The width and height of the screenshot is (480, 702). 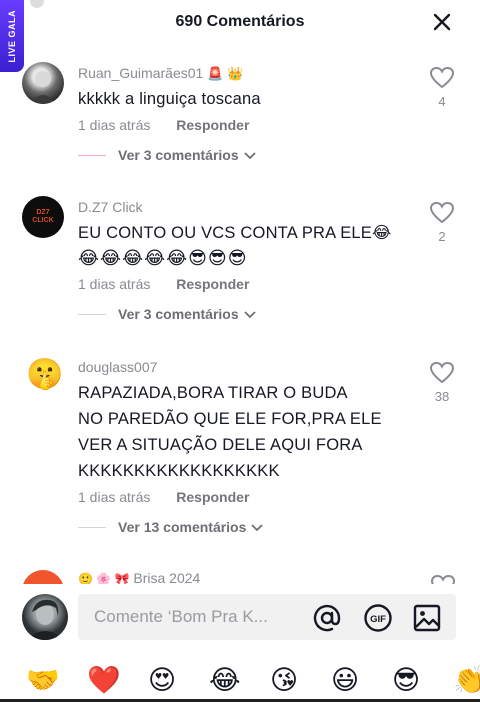 What do you see at coordinates (406, 680) in the screenshot?
I see `quick-emoji-sunglasses: 😎` at bounding box center [406, 680].